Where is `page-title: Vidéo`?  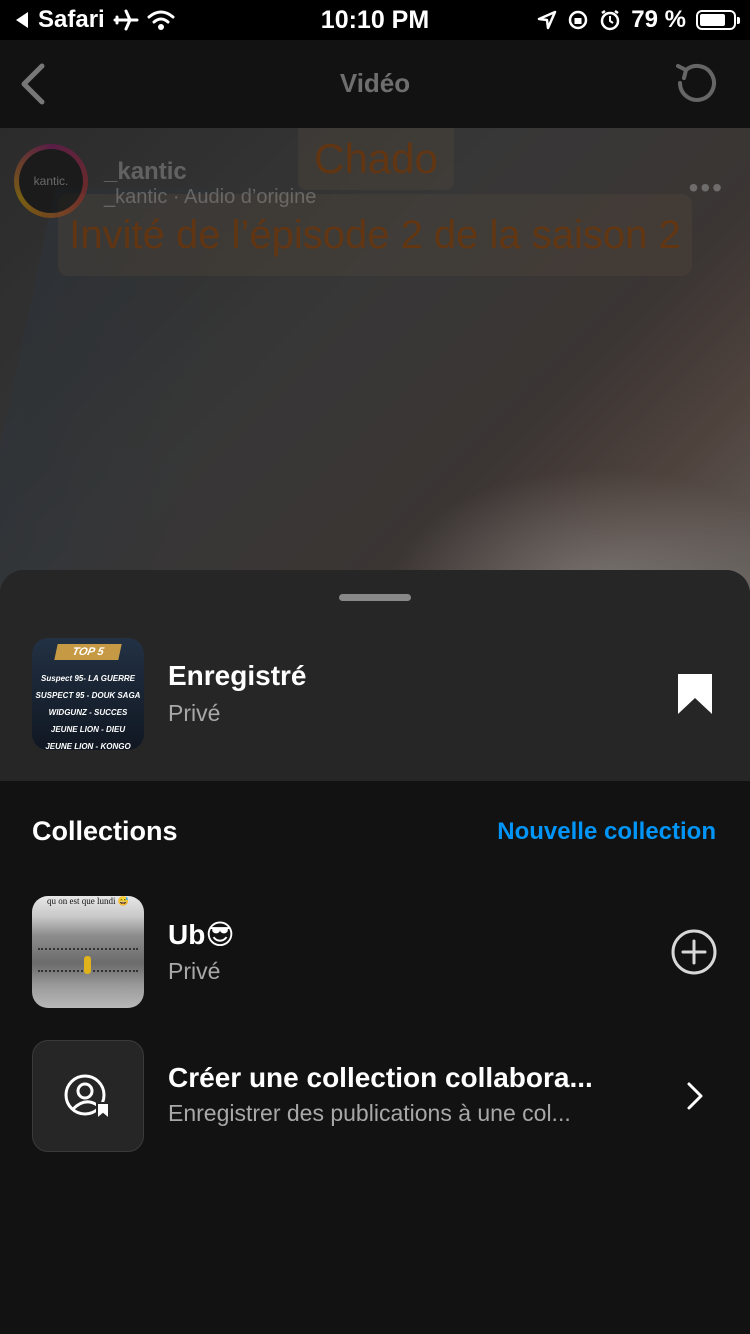 page-title: Vidéo is located at coordinates (375, 83).